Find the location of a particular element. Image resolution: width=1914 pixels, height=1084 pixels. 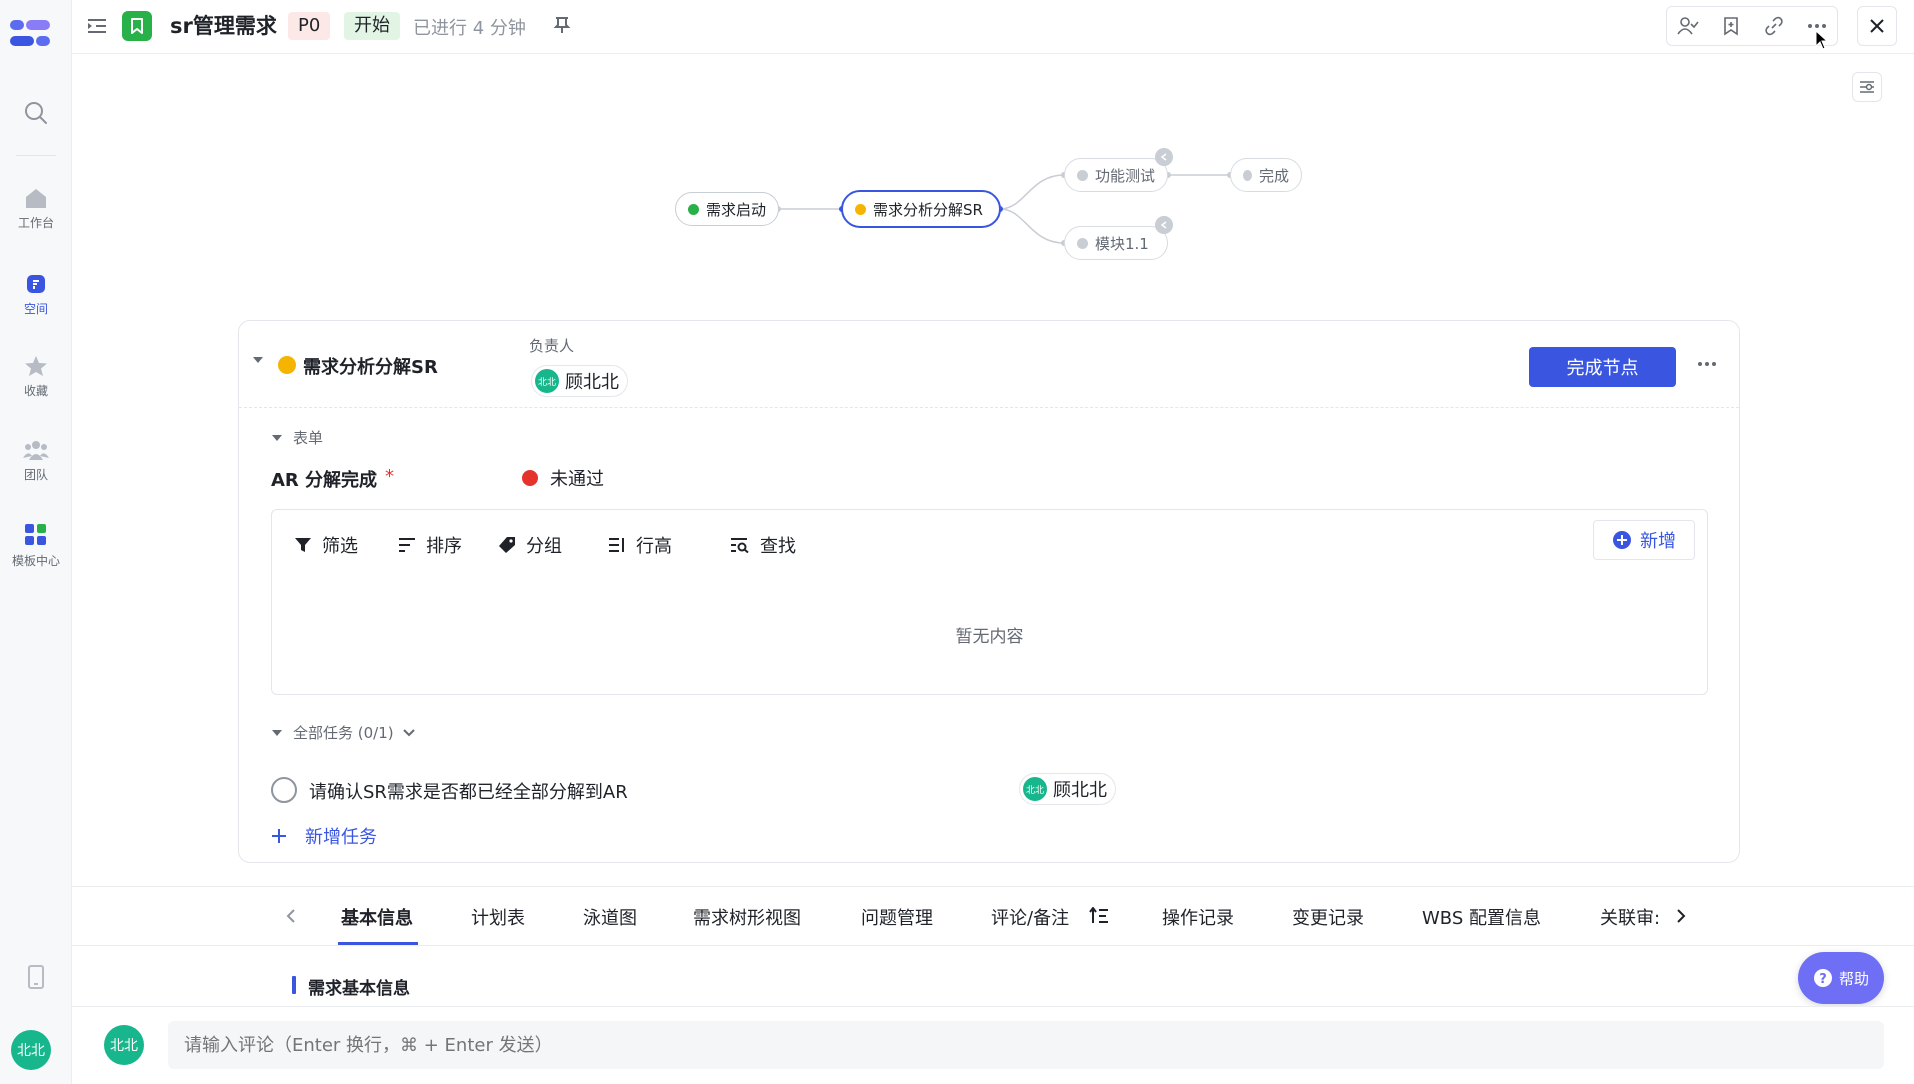

rail-item-label: 空间 is located at coordinates (35, 309).